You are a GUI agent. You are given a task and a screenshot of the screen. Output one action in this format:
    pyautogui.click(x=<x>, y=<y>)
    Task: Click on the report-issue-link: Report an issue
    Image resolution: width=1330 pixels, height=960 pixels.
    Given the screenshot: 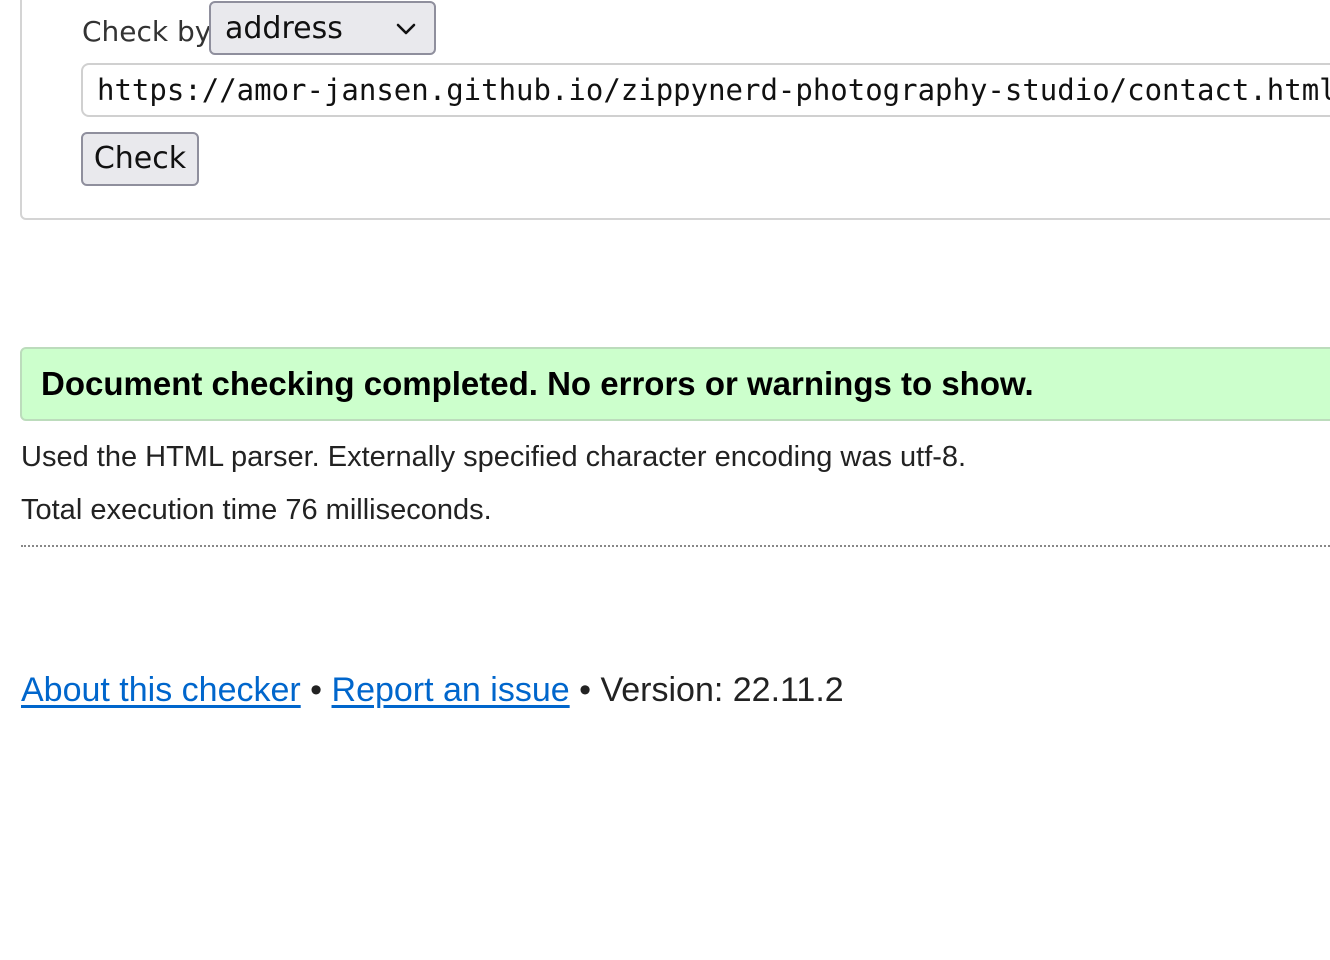 What is the action you would take?
    pyautogui.click(x=451, y=690)
    